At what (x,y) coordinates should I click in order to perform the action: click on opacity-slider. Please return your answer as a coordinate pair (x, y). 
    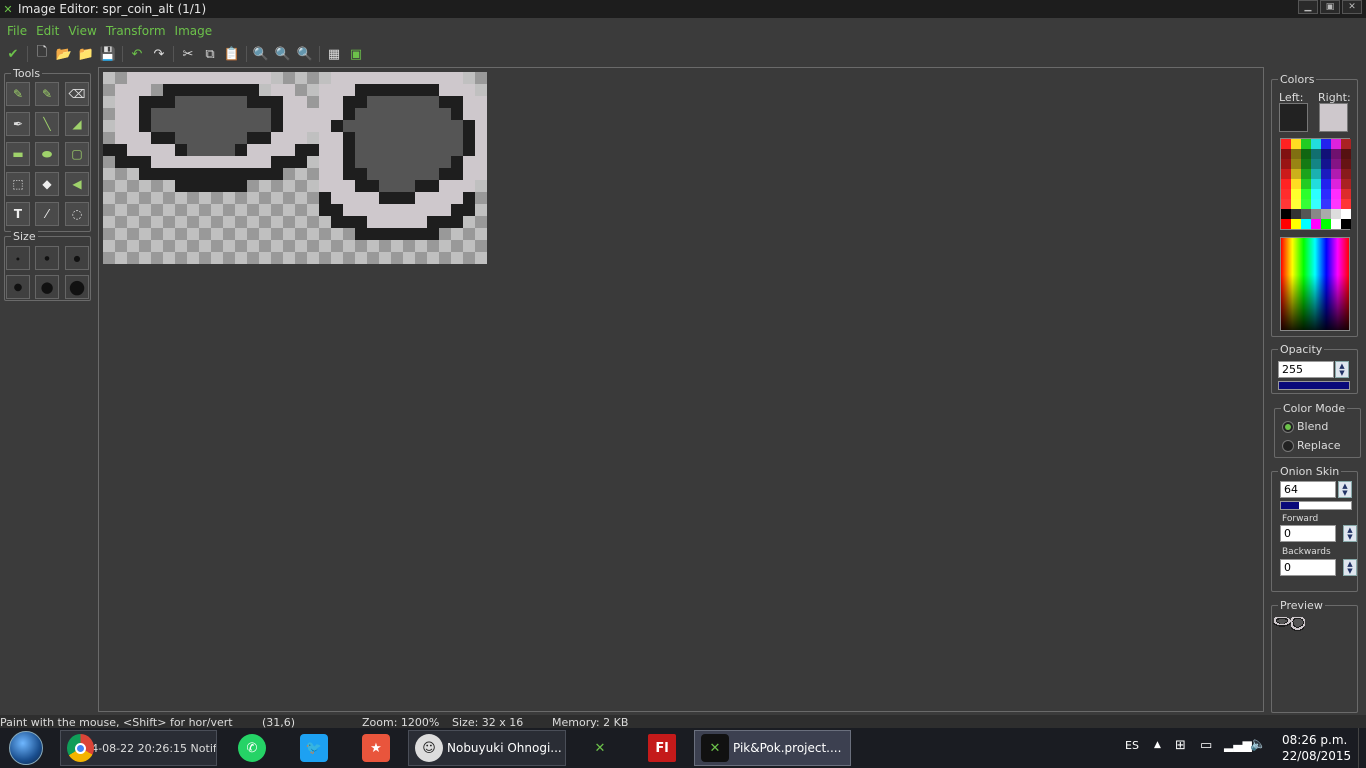
    Looking at the image, I should click on (1314, 385).